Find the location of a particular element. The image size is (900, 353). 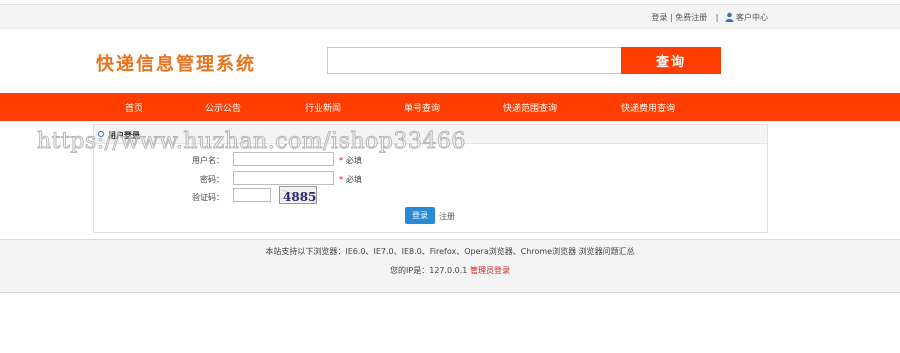

user-icon is located at coordinates (729, 17).